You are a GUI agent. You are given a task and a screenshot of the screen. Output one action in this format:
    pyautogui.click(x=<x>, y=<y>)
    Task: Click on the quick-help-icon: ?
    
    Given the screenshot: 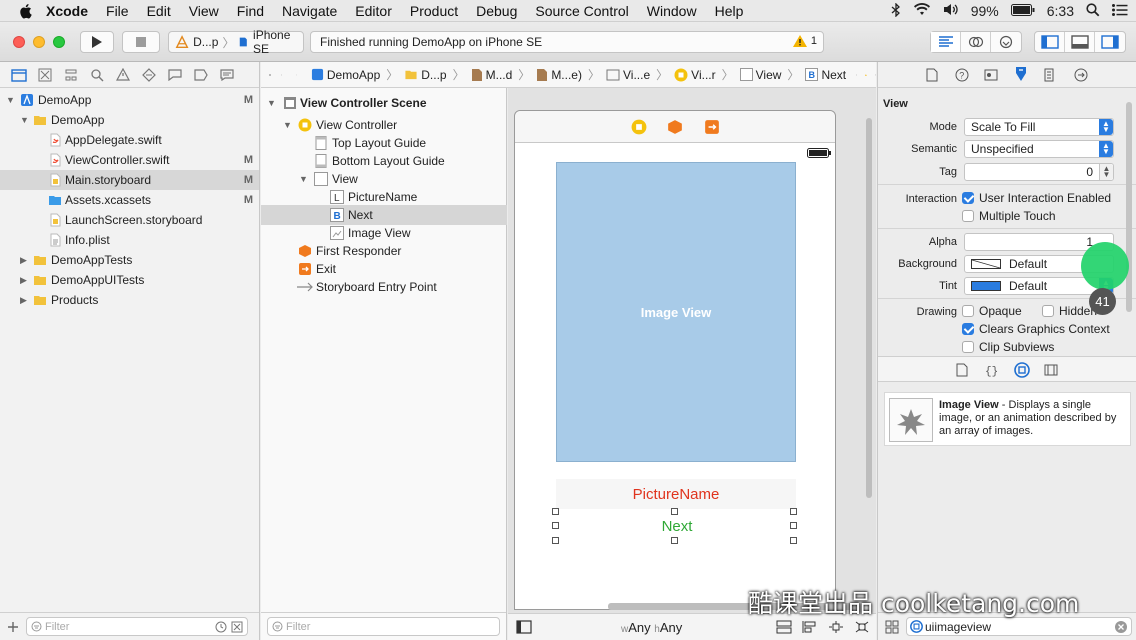 What is the action you would take?
    pyautogui.click(x=962, y=75)
    